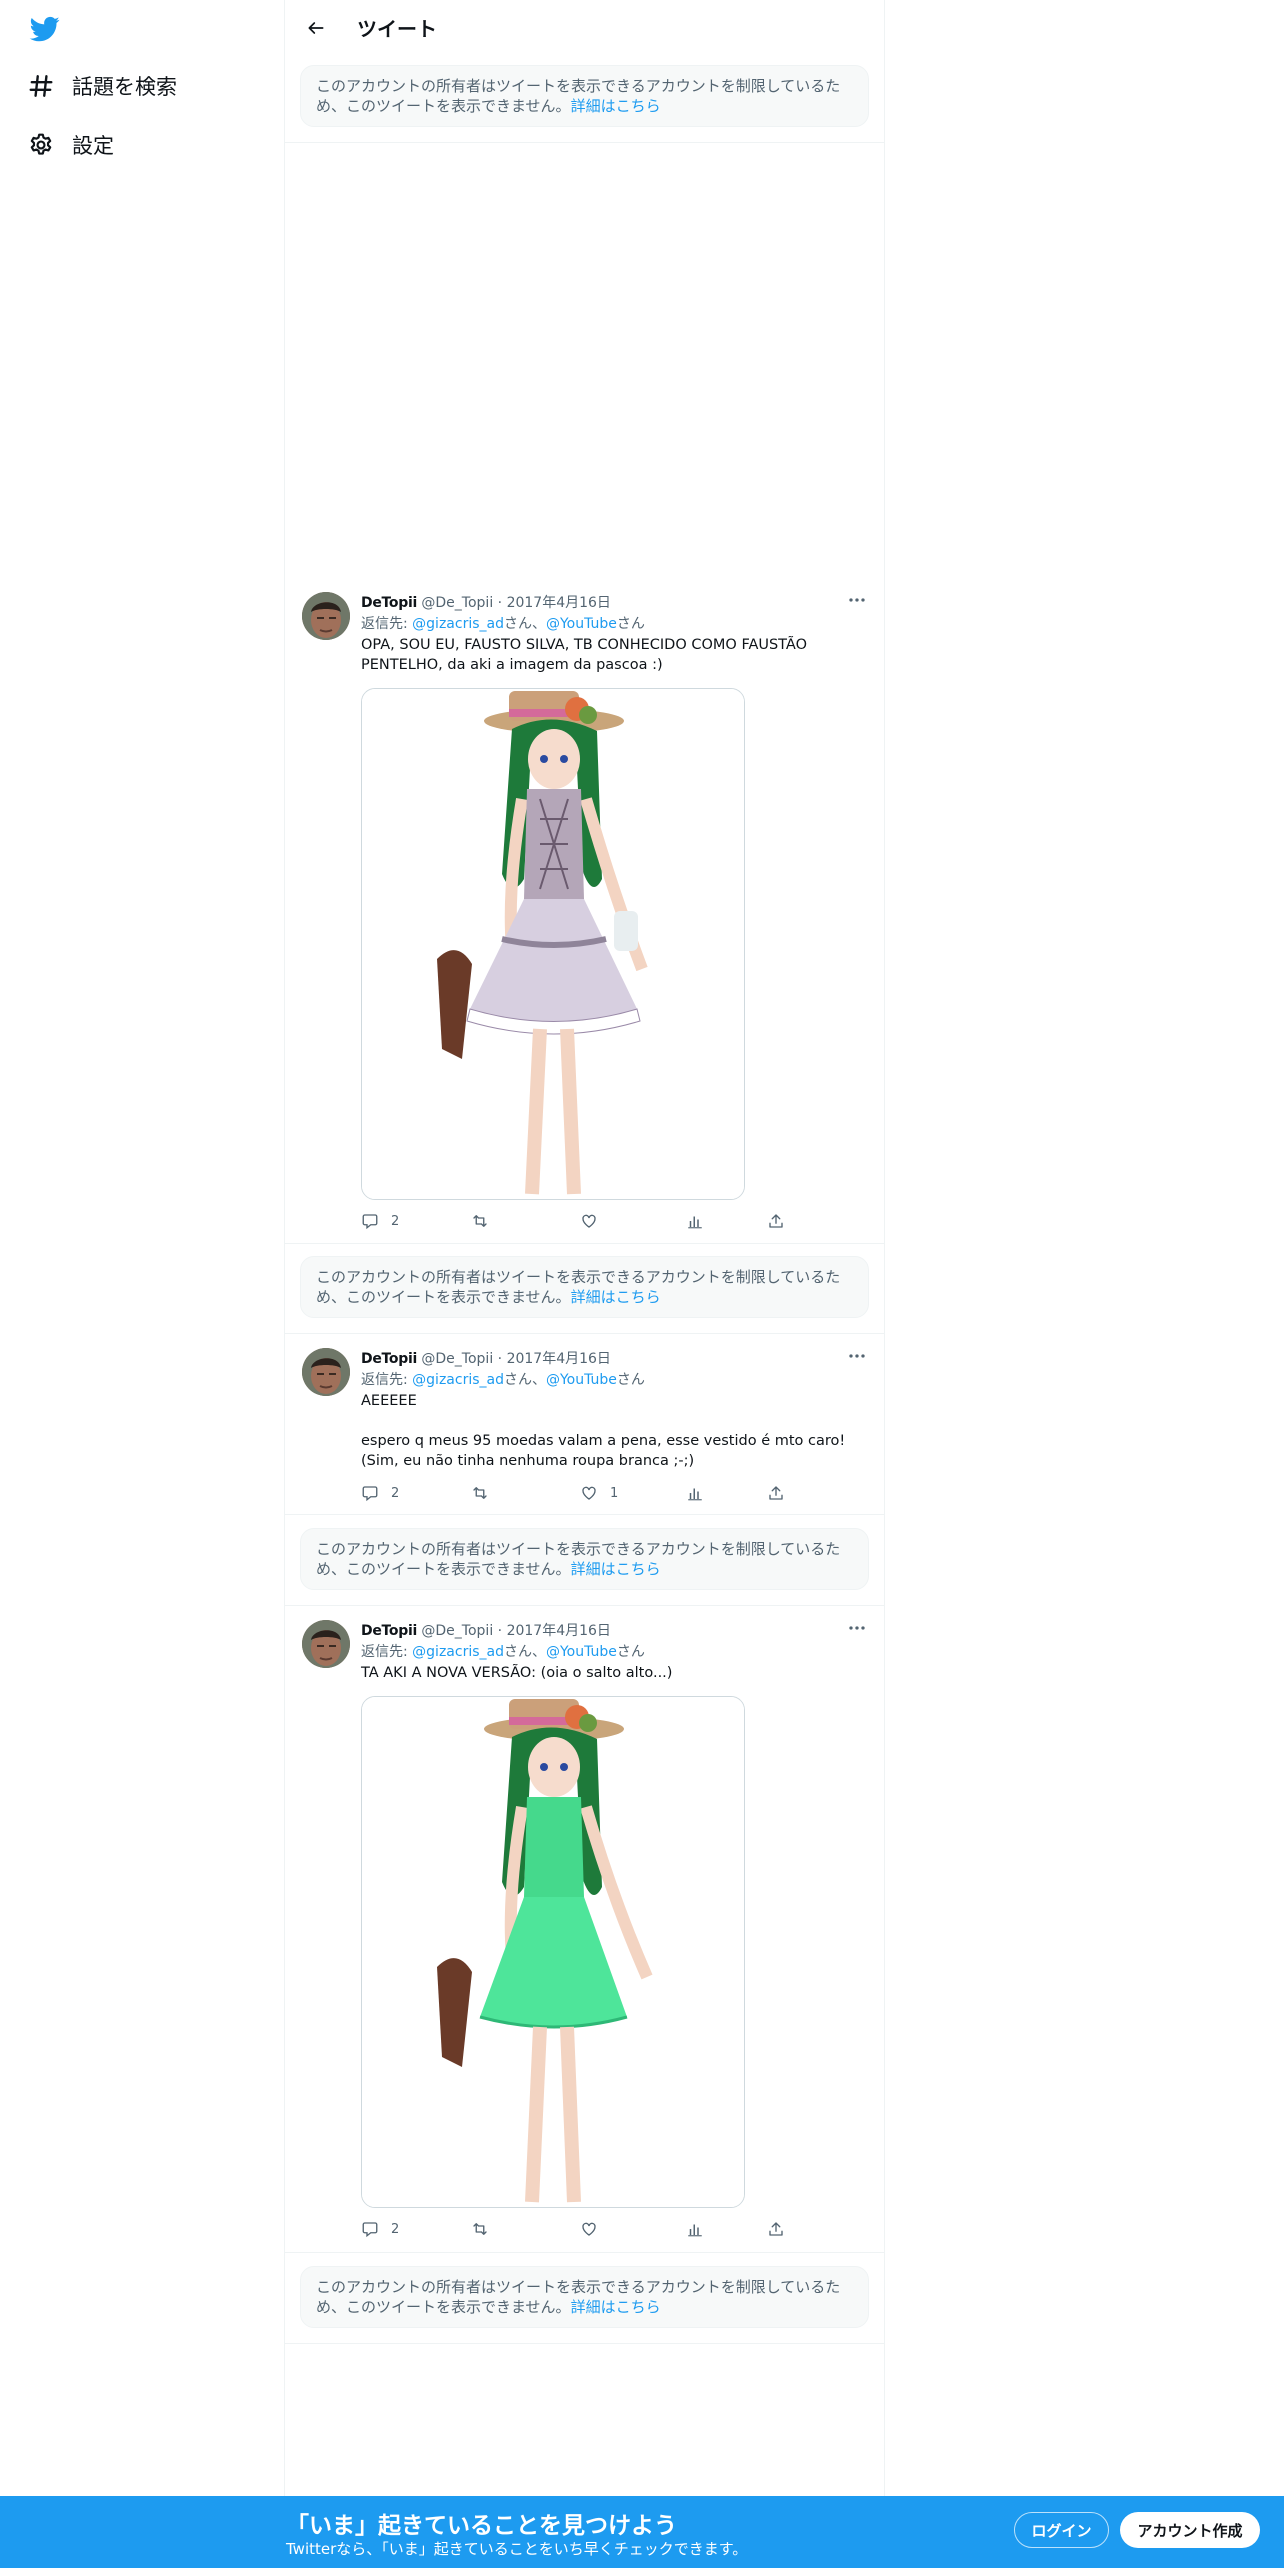 This screenshot has width=1284, height=2568. Describe the element at coordinates (41, 145) in the screenshot. I see `gear-icon` at that location.